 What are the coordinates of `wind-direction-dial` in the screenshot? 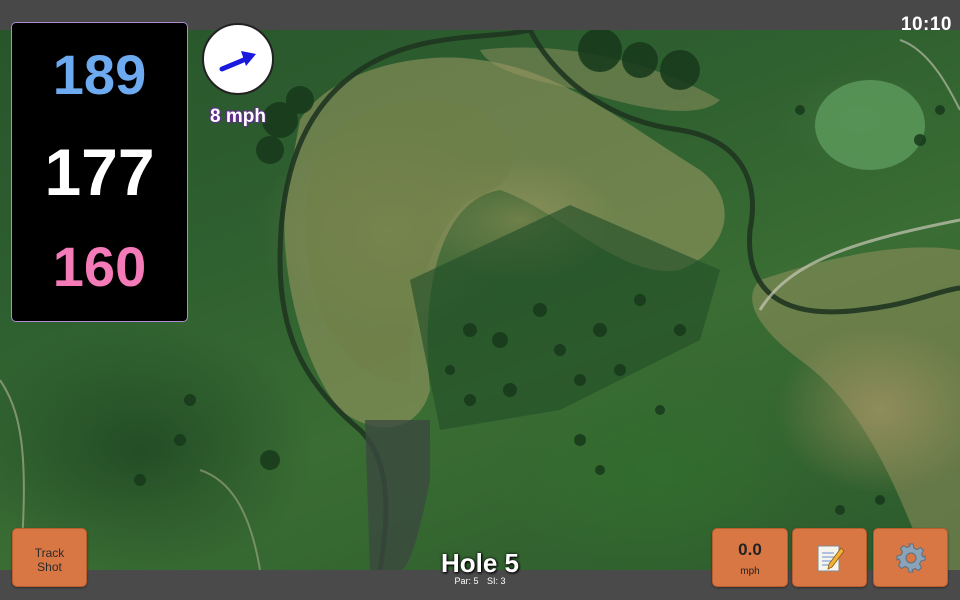 It's located at (238, 59).